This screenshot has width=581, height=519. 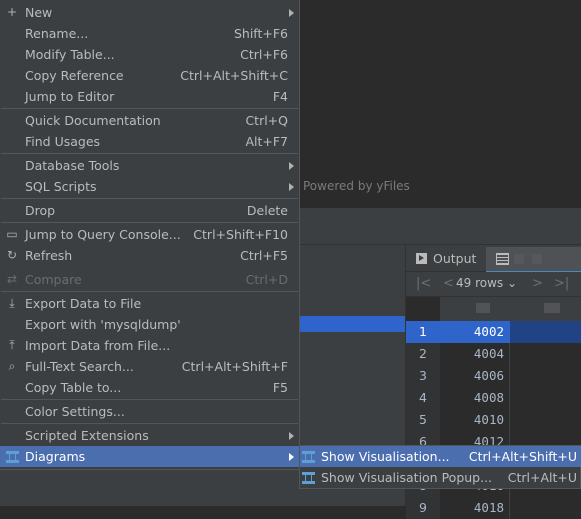 I want to click on menu-item-scripted-extensions: Scripted Extensions, so click(x=149, y=435).